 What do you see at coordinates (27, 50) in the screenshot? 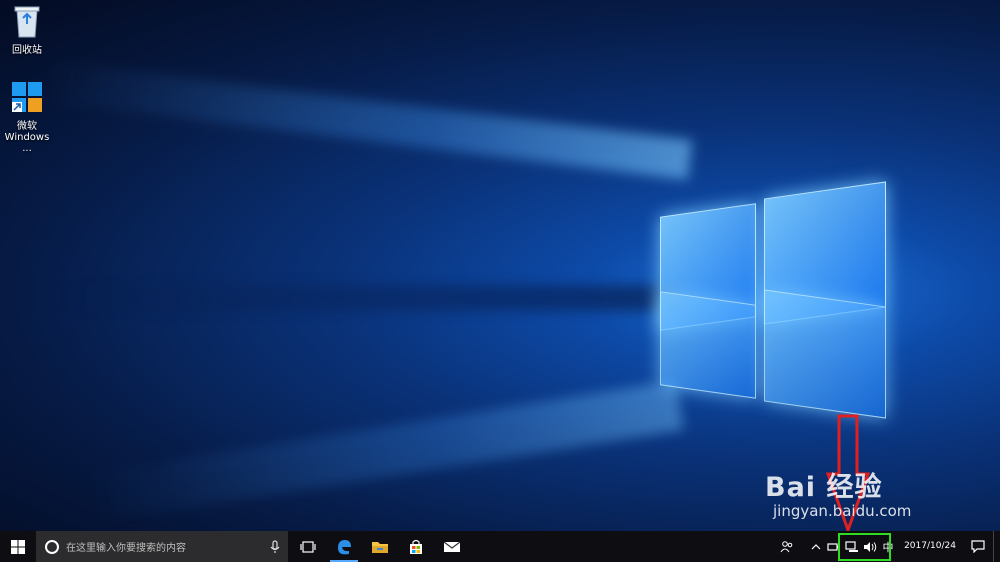
I see `desktop-icon-label: 回收站` at bounding box center [27, 50].